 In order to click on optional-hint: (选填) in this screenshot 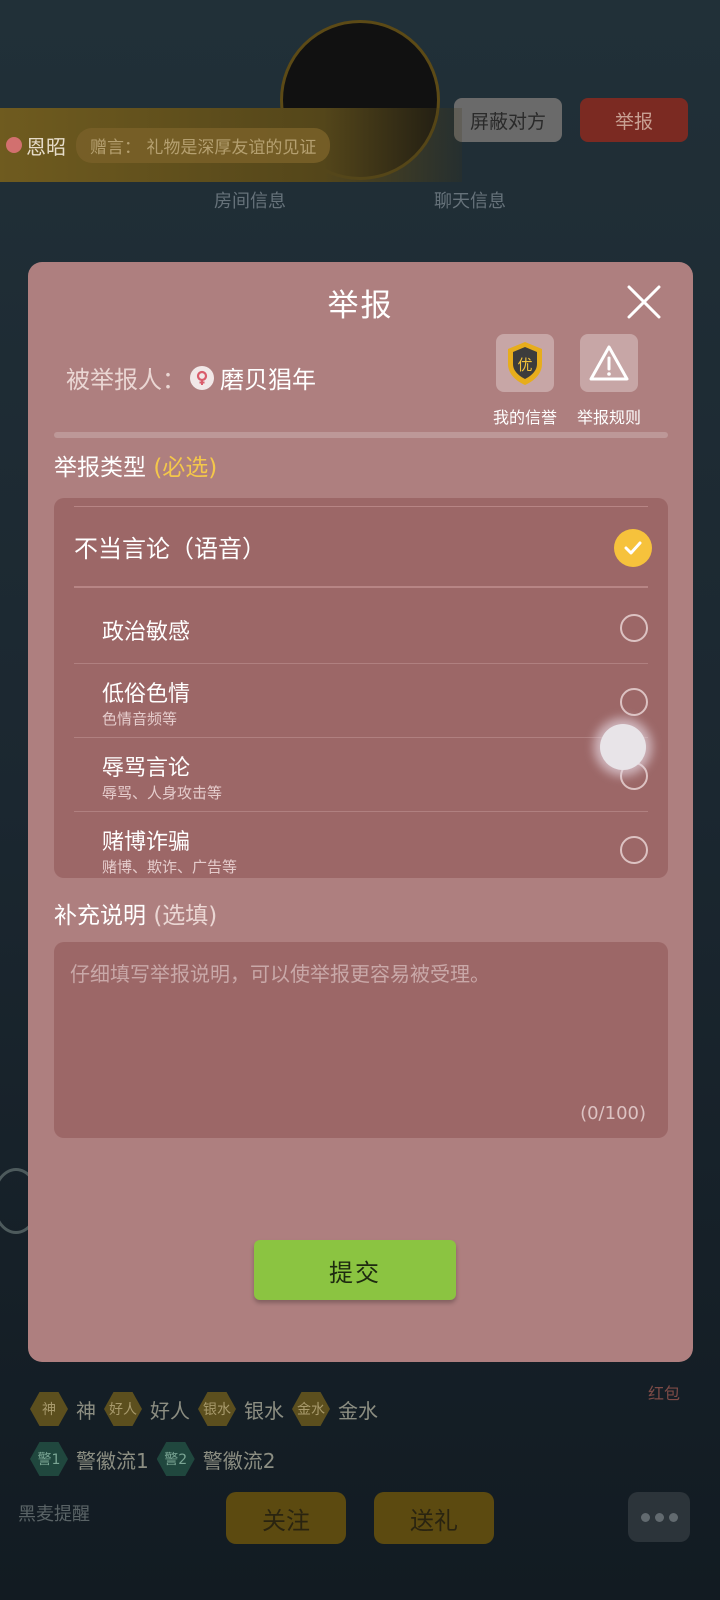, I will do `click(185, 916)`.